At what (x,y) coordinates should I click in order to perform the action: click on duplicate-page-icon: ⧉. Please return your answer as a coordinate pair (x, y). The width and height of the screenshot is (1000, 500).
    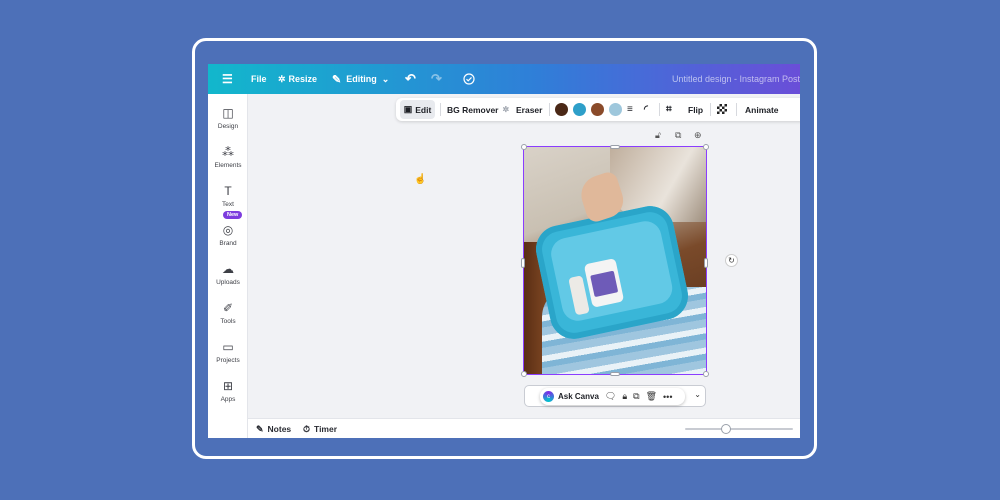
    Looking at the image, I should click on (678, 135).